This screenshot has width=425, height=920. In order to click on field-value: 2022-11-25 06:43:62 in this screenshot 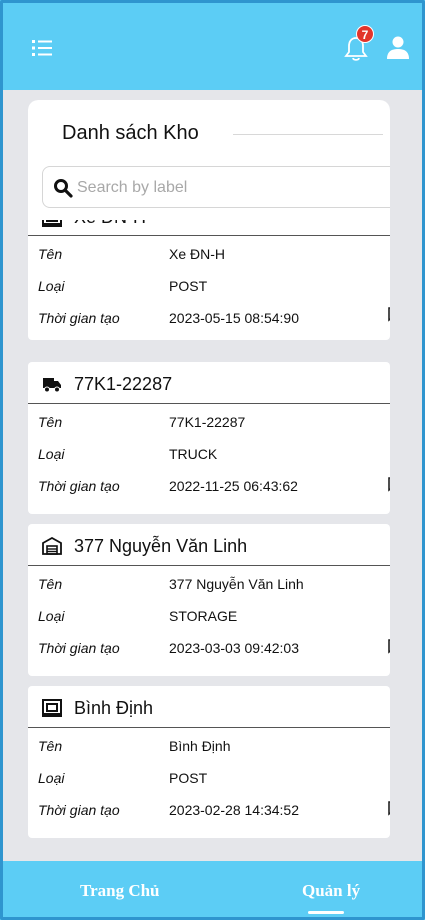, I will do `click(233, 486)`.